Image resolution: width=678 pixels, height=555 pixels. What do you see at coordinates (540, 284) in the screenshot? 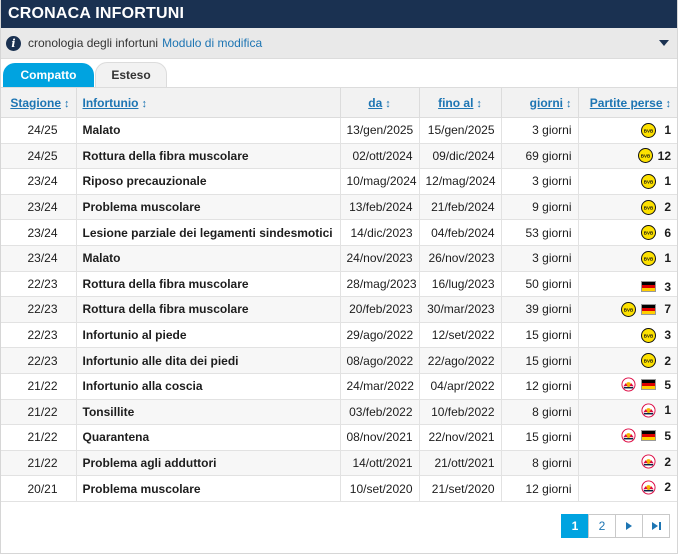
I see `days-cell: 50 giorni` at bounding box center [540, 284].